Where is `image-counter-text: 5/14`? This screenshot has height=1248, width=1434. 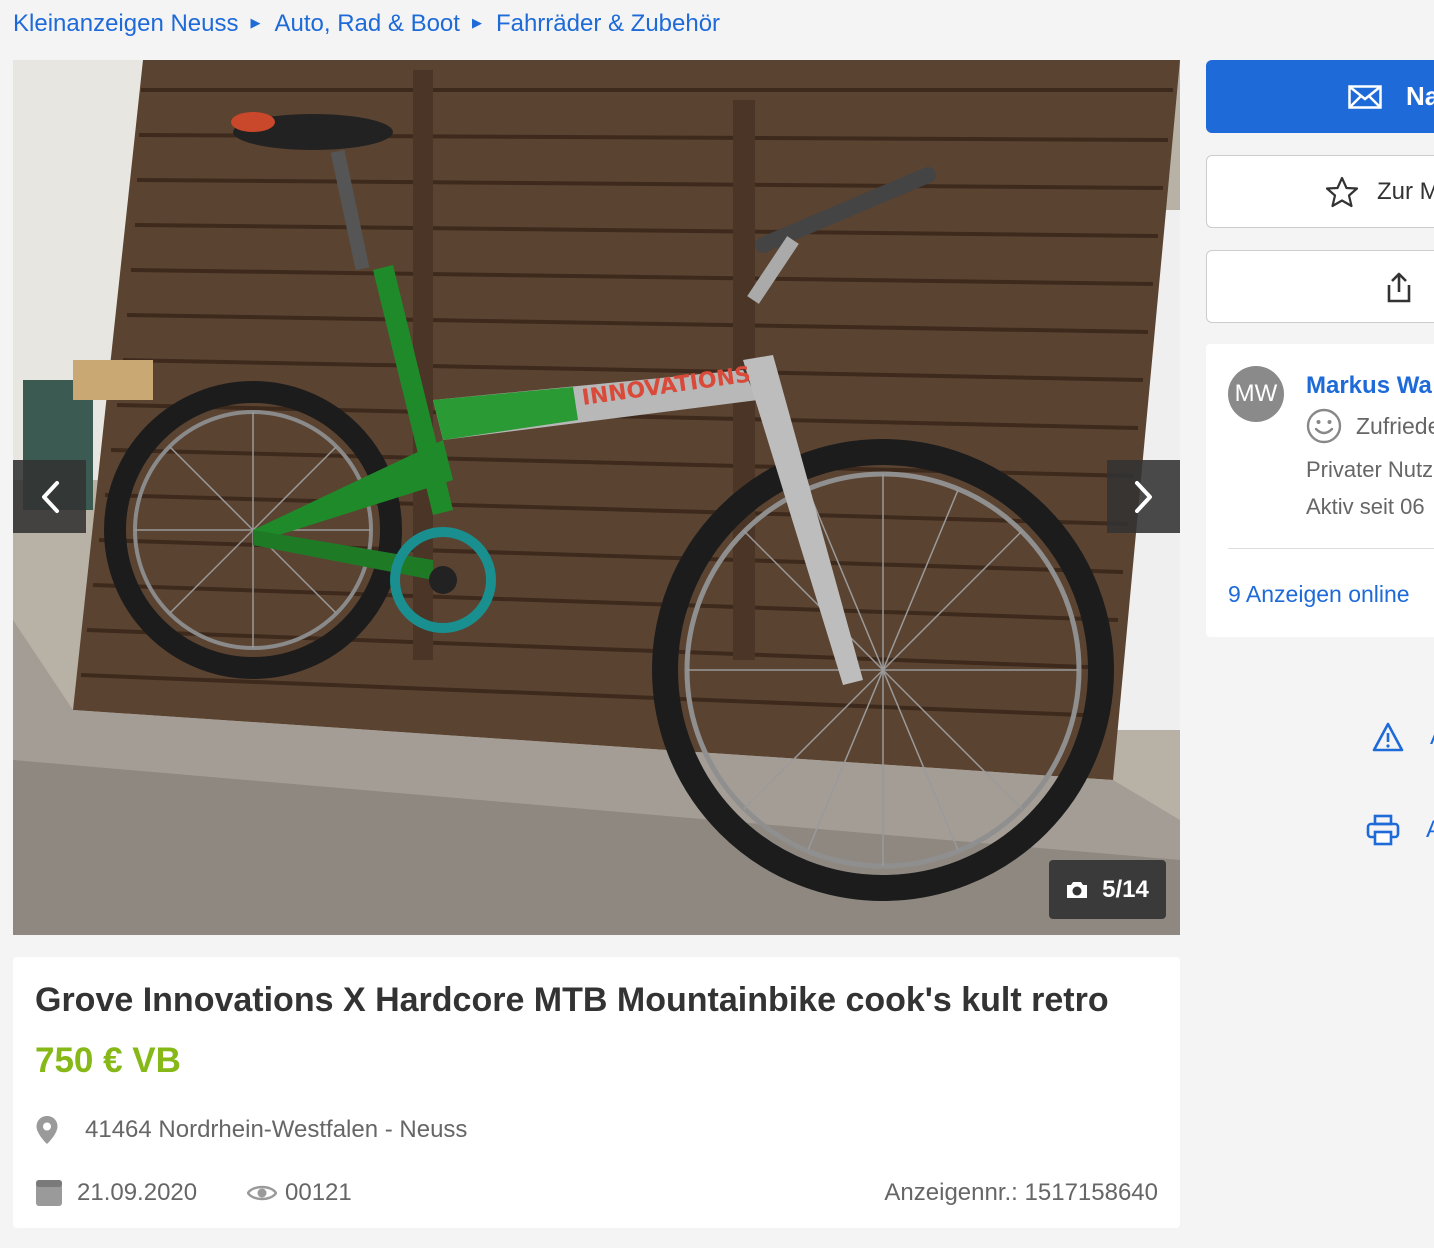 image-counter-text: 5/14 is located at coordinates (1125, 889).